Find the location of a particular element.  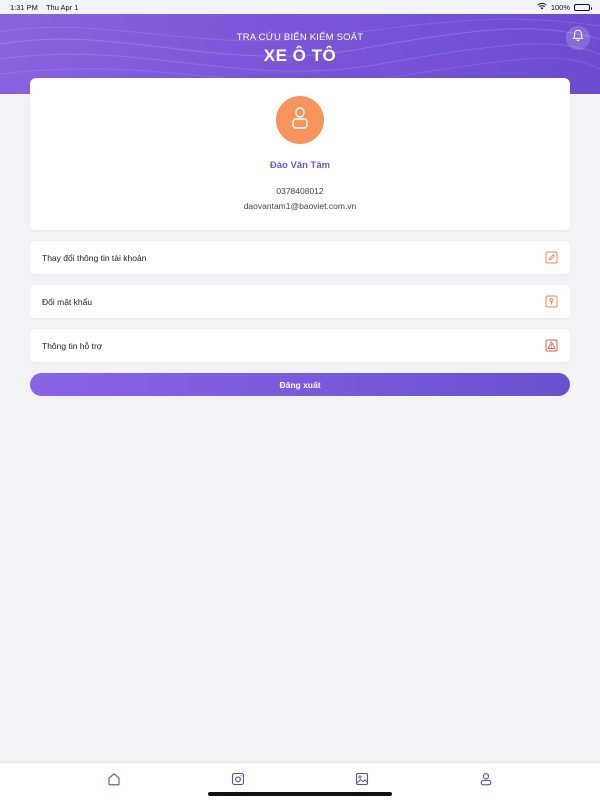

header-subtitle: TRA CỨU BIỂN KIỂM SOÁT is located at coordinates (300, 37).